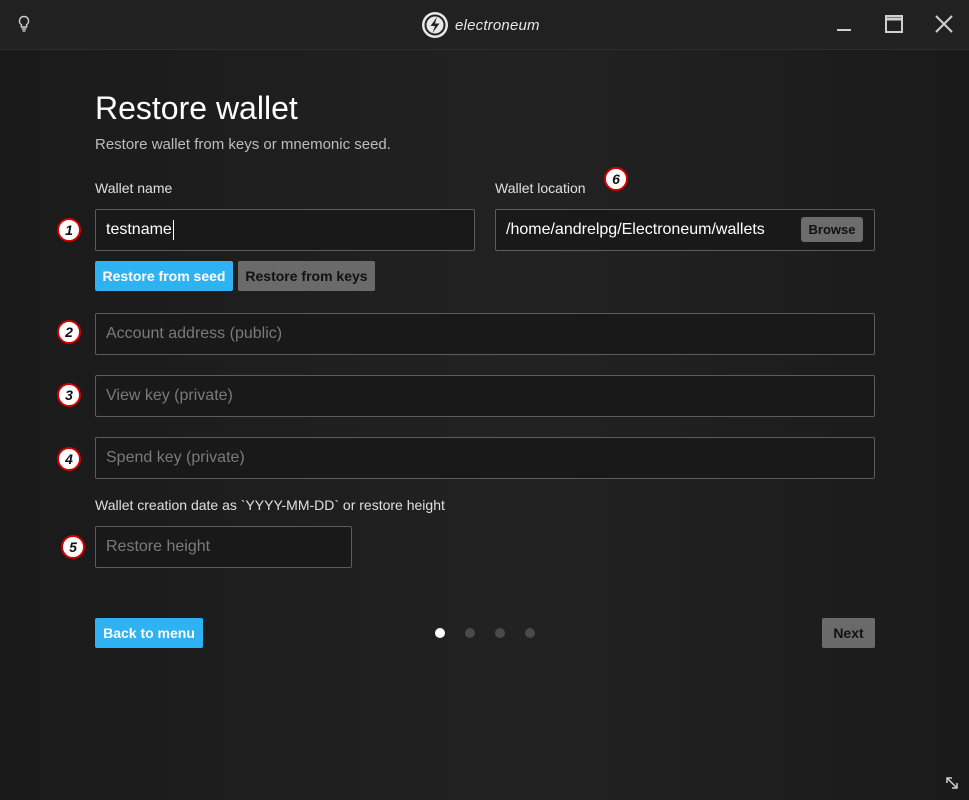 This screenshot has height=800, width=969. What do you see at coordinates (616, 179) in the screenshot?
I see `annotation-marker-6: 6` at bounding box center [616, 179].